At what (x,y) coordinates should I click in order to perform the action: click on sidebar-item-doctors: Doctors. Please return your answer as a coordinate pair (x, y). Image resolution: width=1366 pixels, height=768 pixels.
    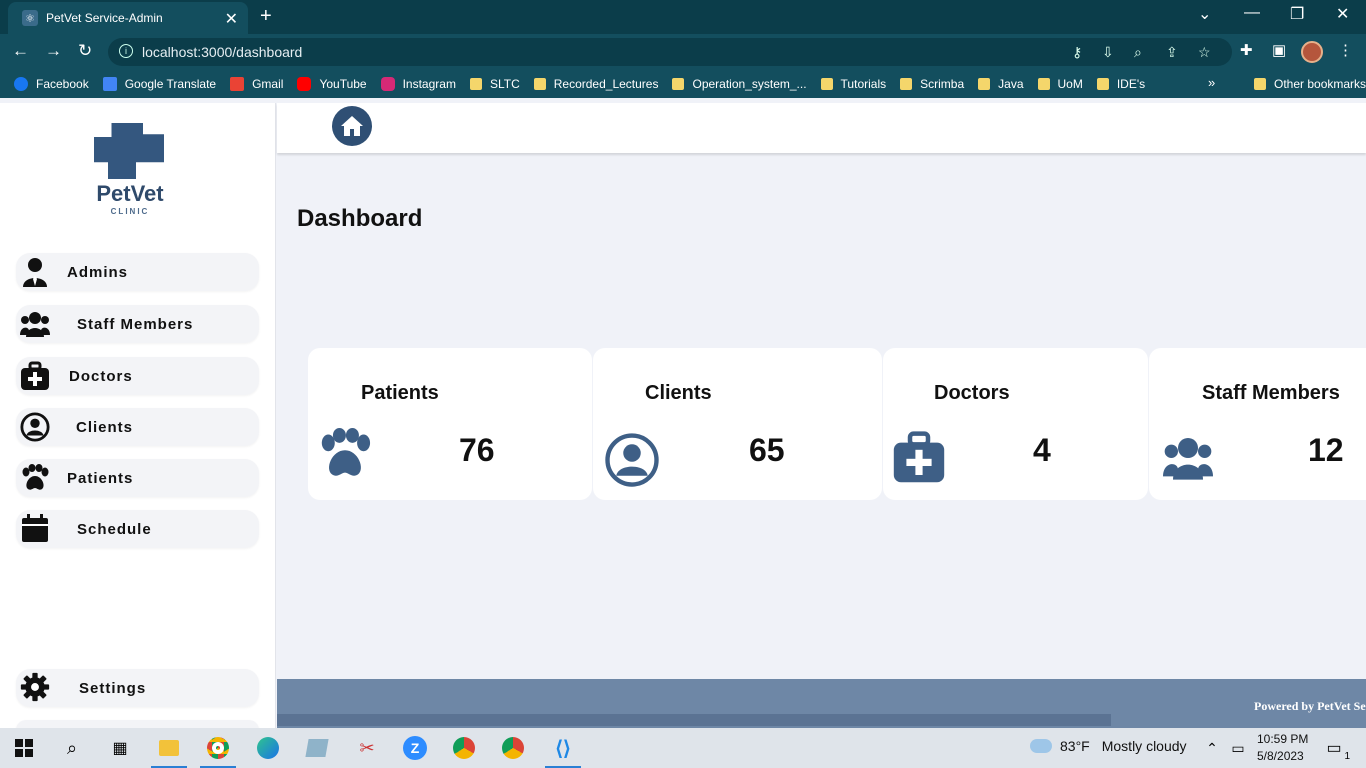
    Looking at the image, I should click on (137, 376).